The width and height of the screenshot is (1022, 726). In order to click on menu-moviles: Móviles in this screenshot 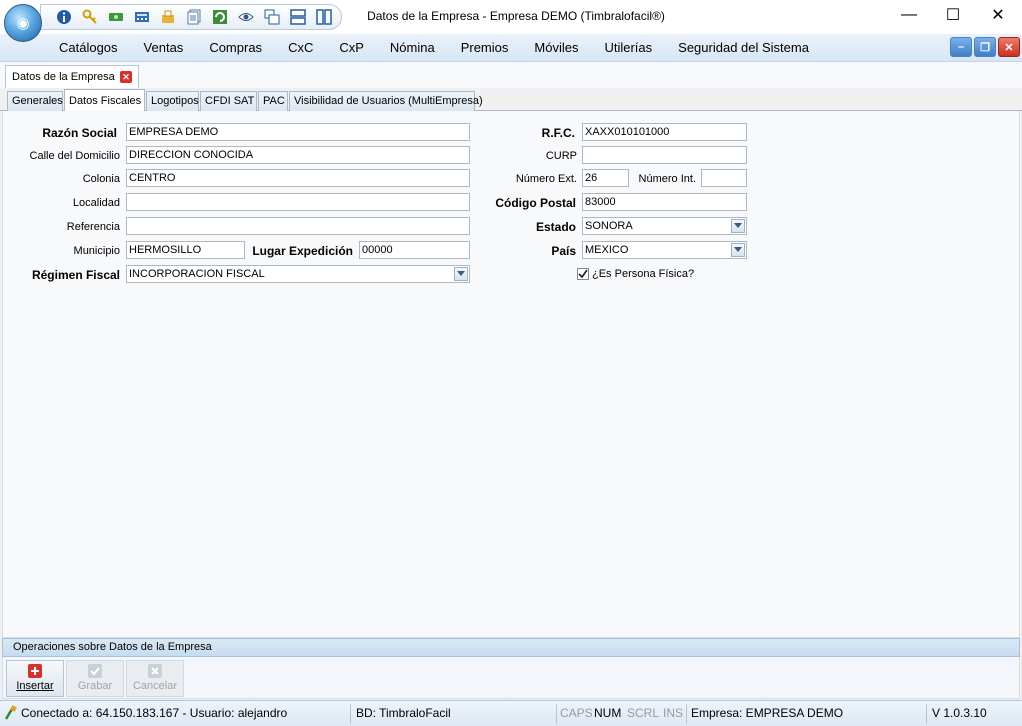, I will do `click(556, 48)`.